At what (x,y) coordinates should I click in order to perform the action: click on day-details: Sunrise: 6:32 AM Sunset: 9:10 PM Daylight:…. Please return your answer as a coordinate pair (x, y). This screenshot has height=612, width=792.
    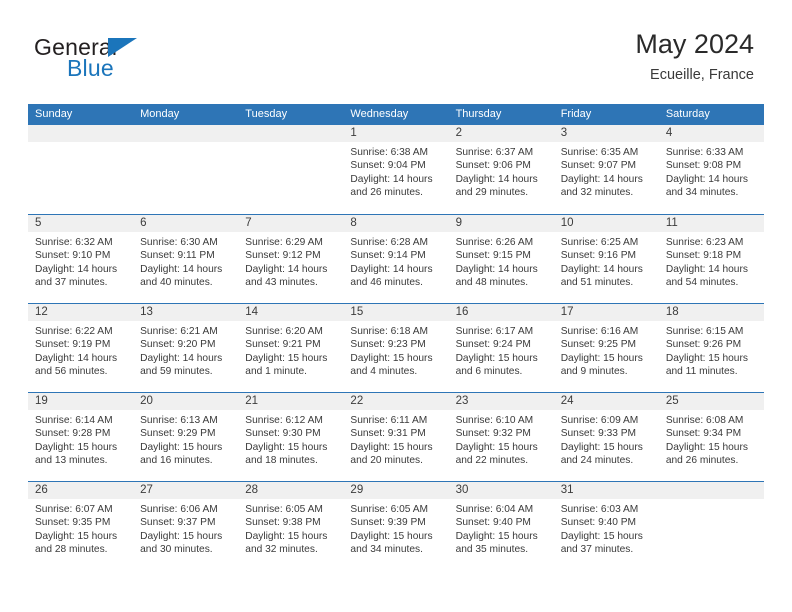
    Looking at the image, I should click on (80, 261).